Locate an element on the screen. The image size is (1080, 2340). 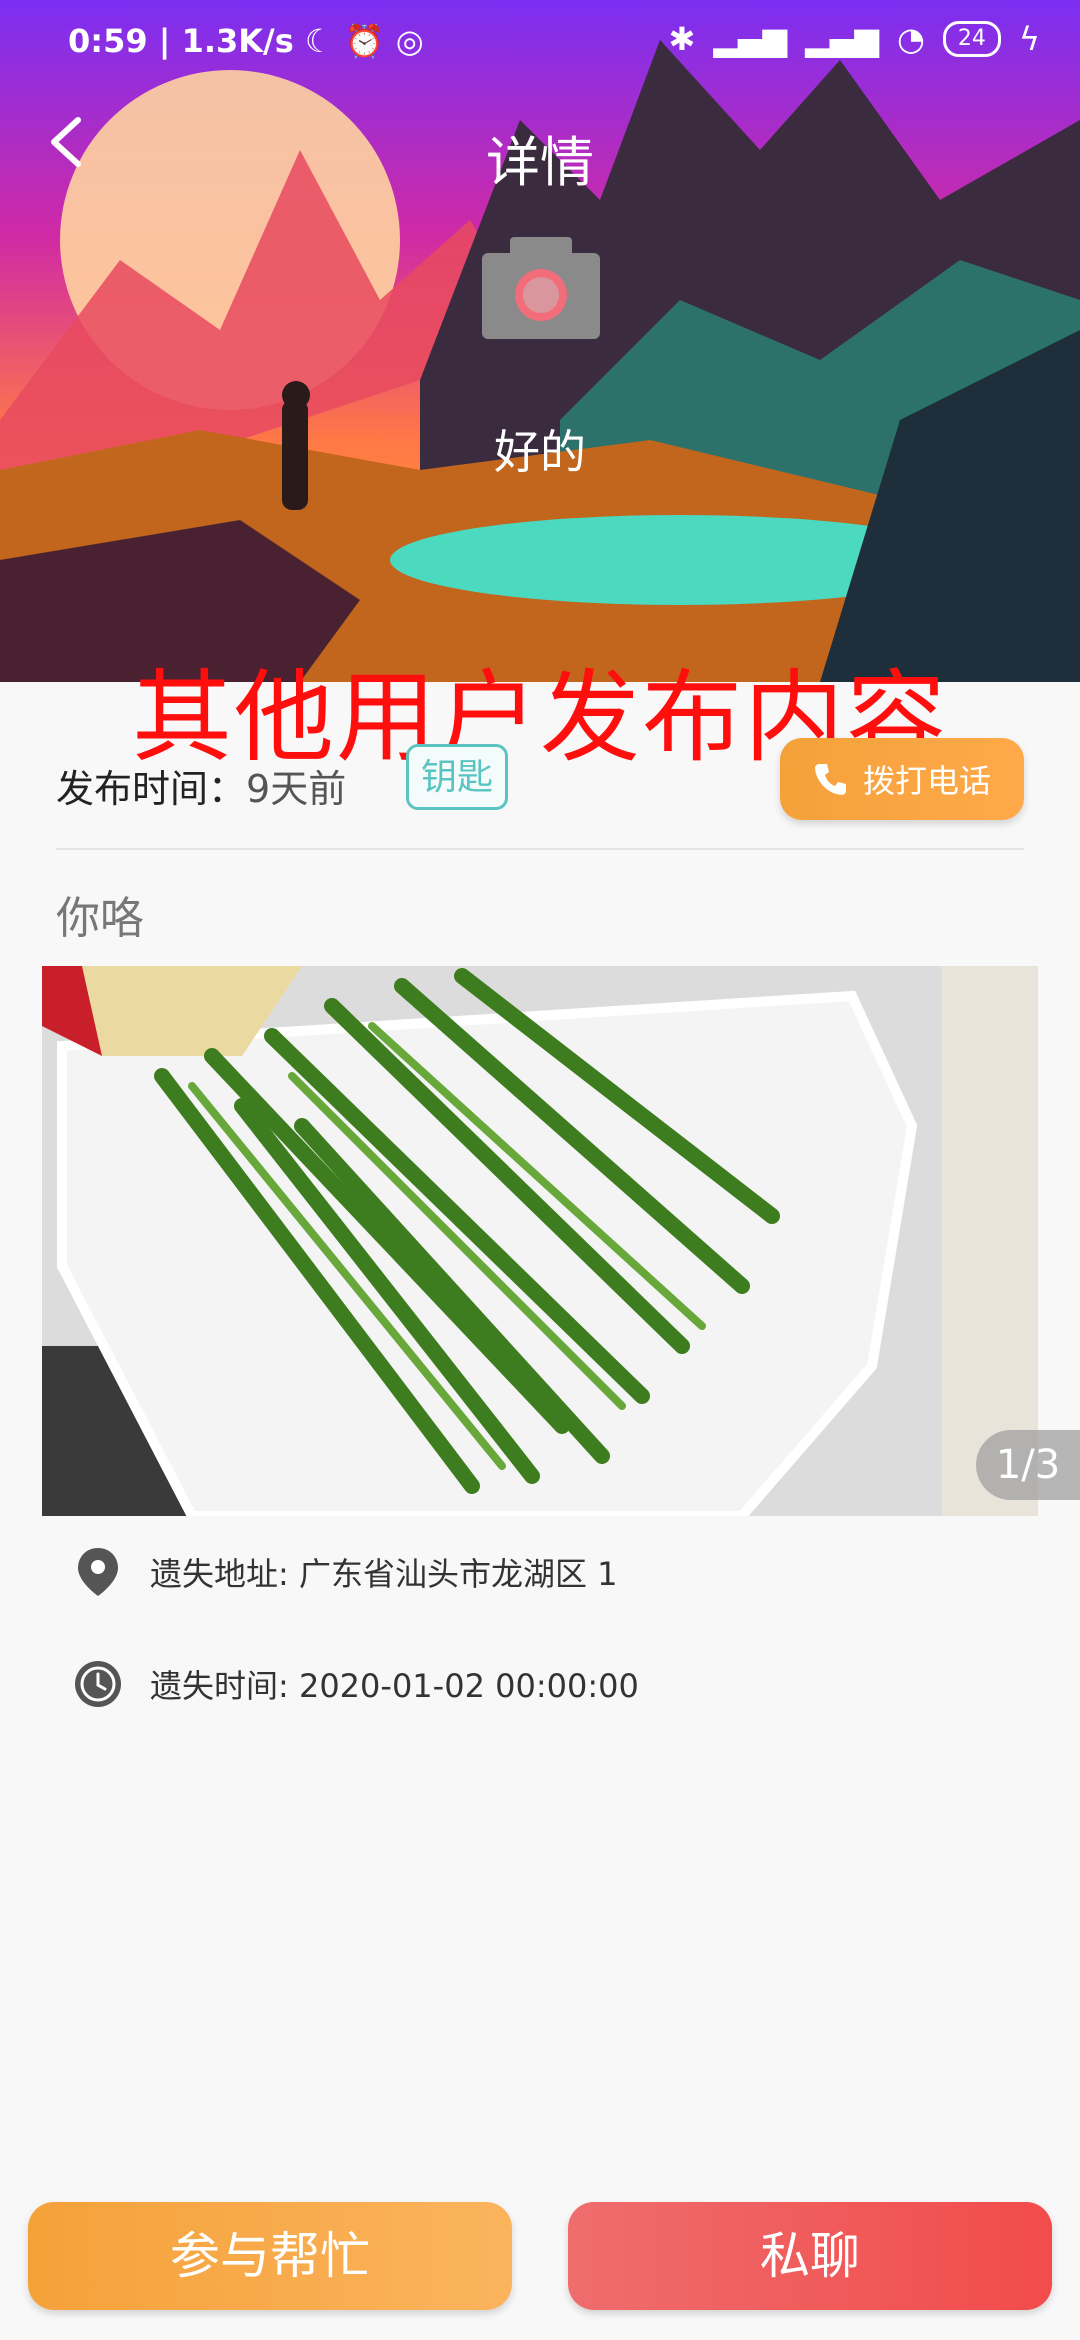
divider is located at coordinates (540, 849).